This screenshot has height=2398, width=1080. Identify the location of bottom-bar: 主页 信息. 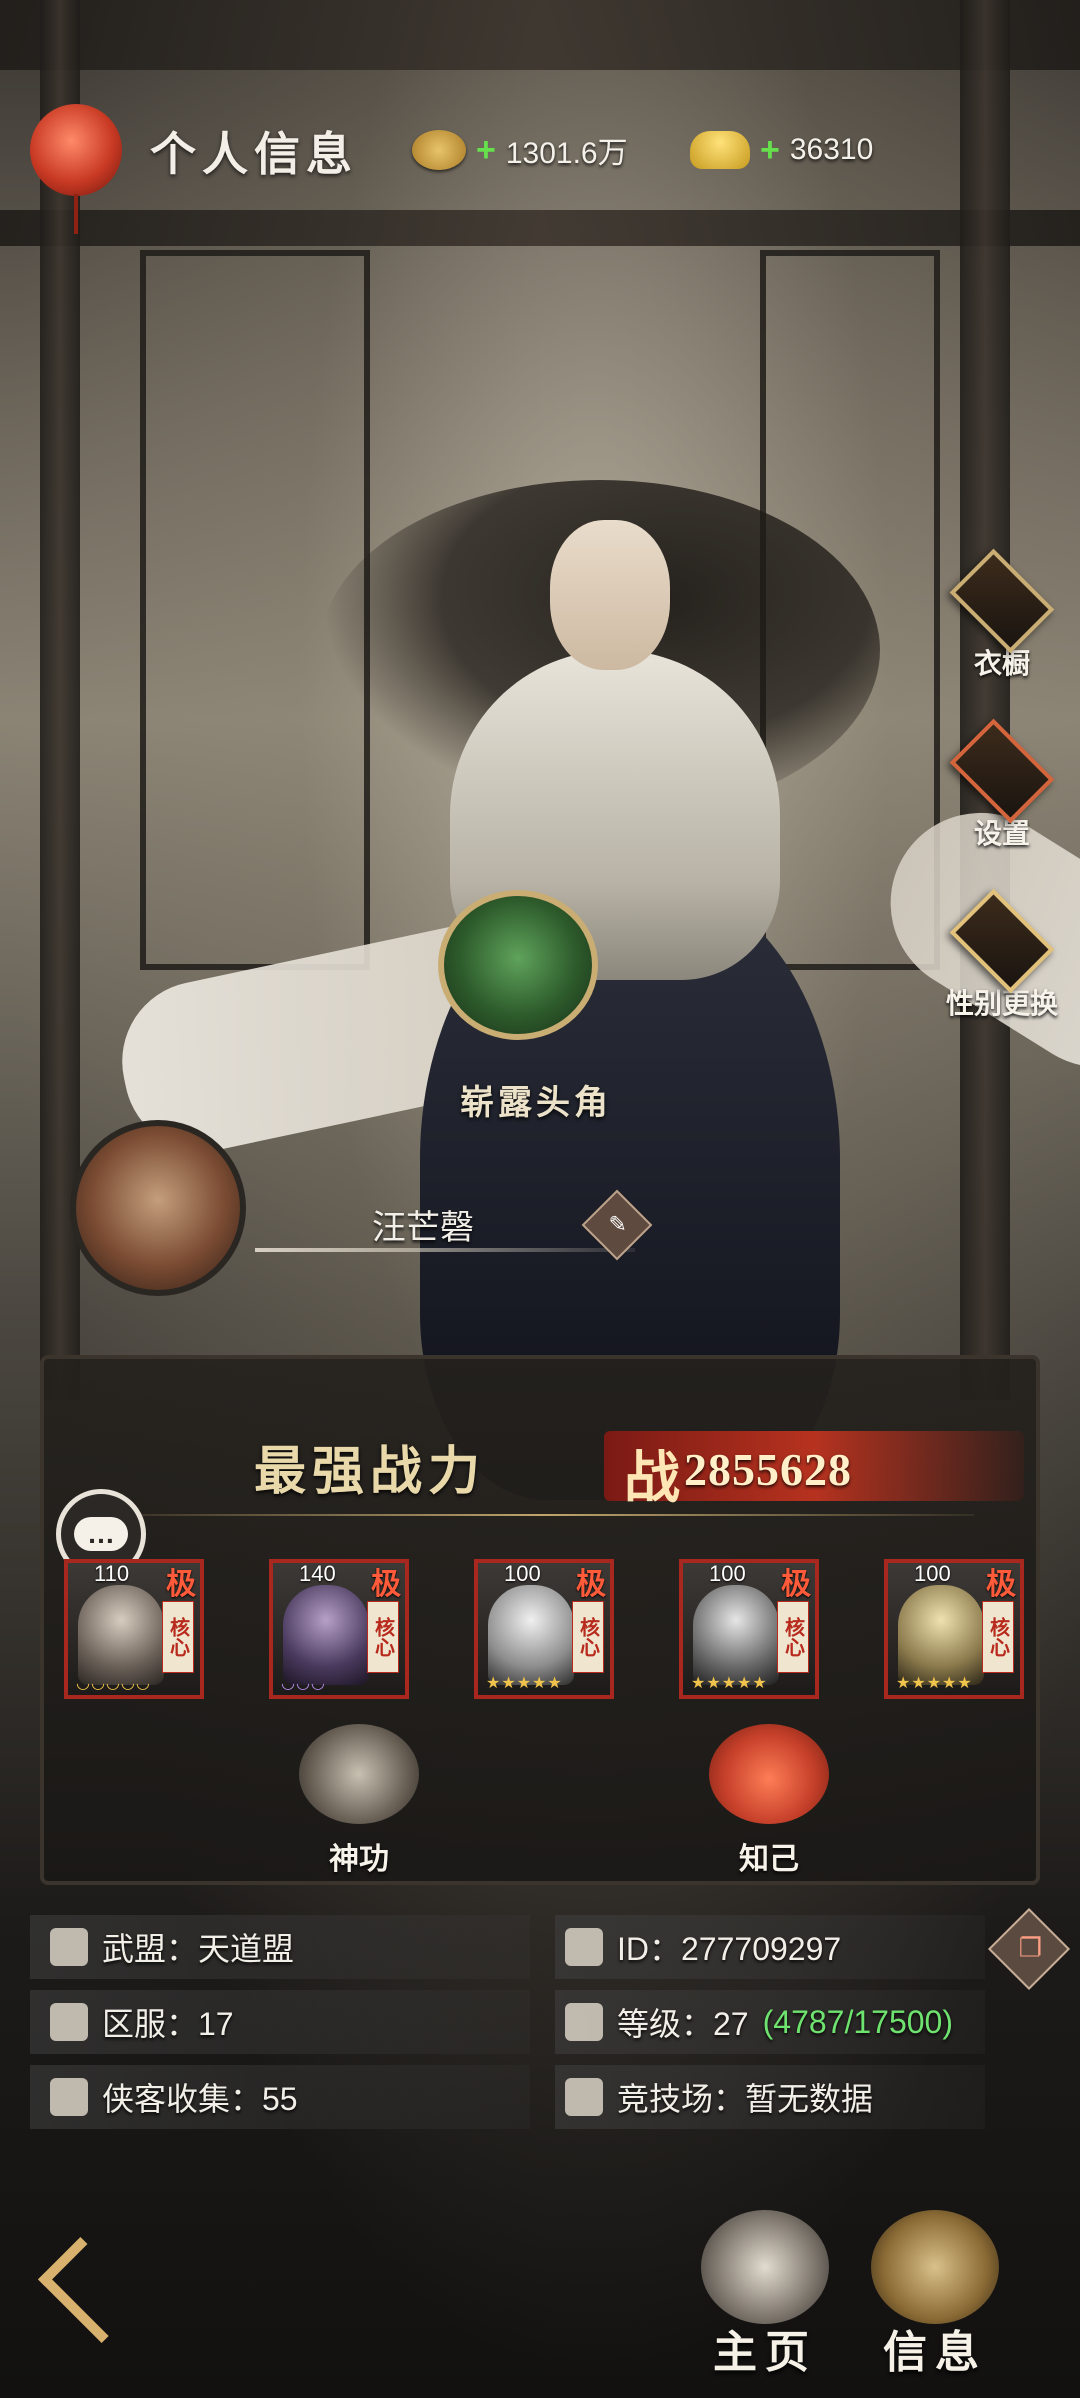
(540, 2289).